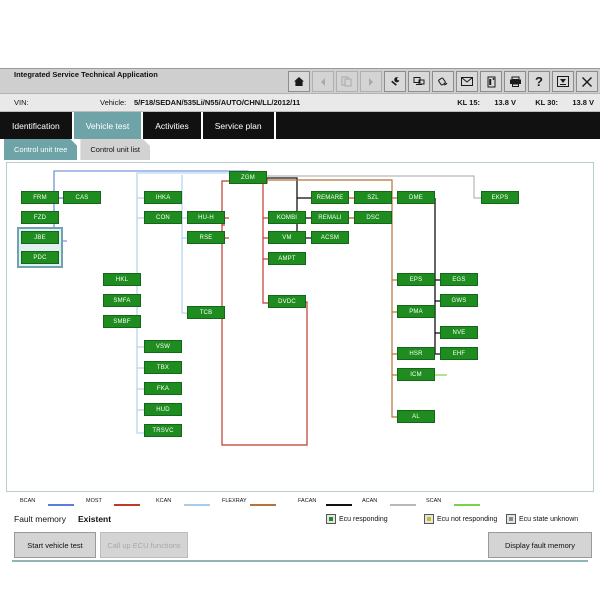 The width and height of the screenshot is (600, 600). Describe the element at coordinates (21, 102) in the screenshot. I see `vin-label: VIN:` at that location.